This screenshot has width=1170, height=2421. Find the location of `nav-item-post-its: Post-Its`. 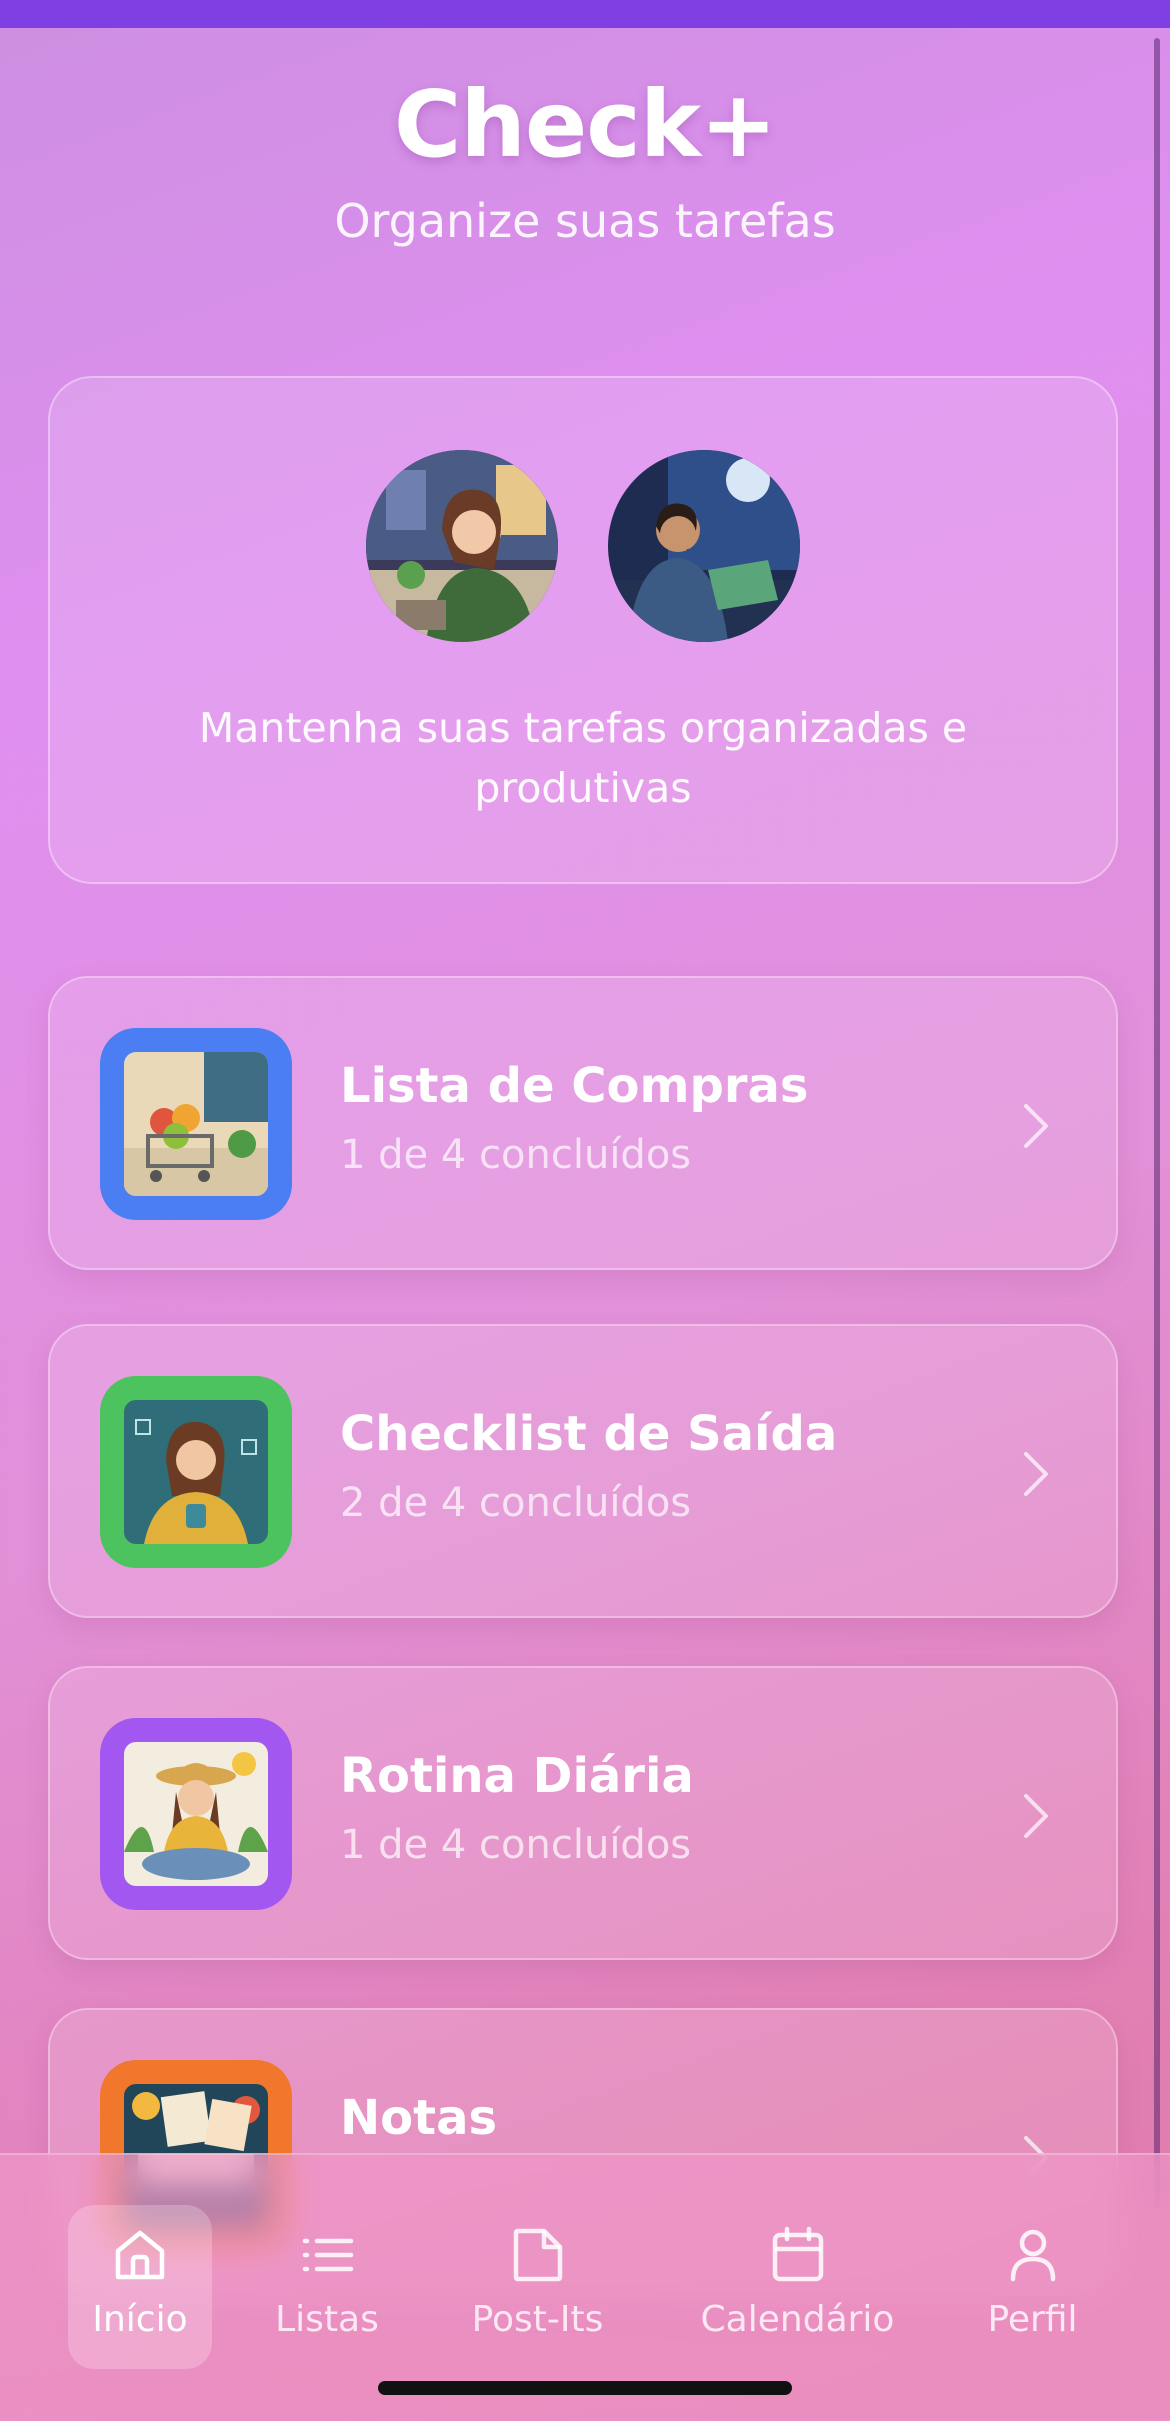

nav-item-post-its: Post-Its is located at coordinates (537, 2287).